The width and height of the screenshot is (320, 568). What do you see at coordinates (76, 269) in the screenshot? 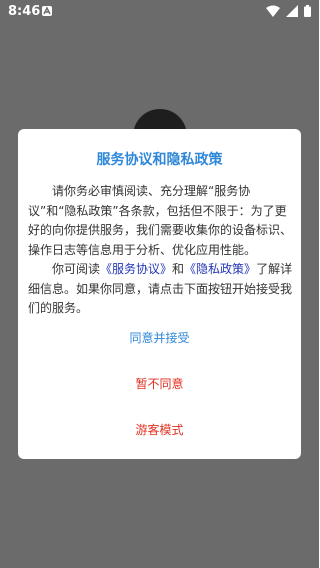
I see `paragraph-2-prefix: 你可阅读` at bounding box center [76, 269].